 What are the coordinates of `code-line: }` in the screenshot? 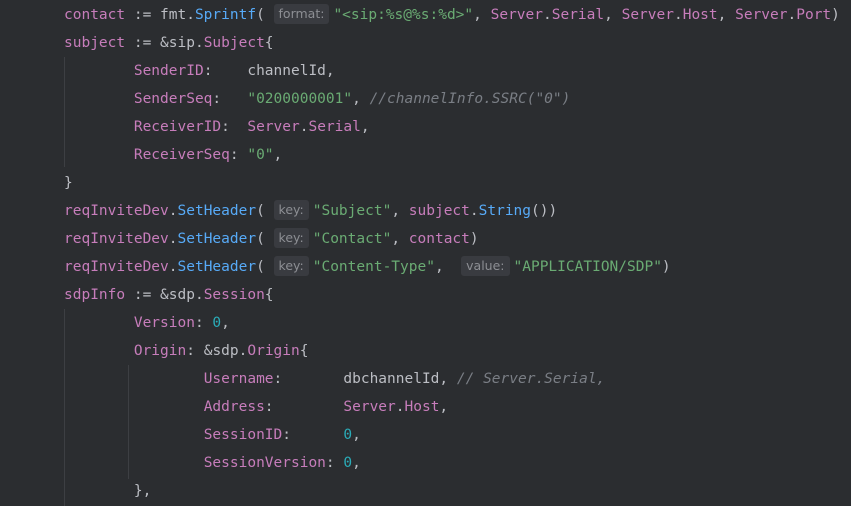 It's located at (68, 183).